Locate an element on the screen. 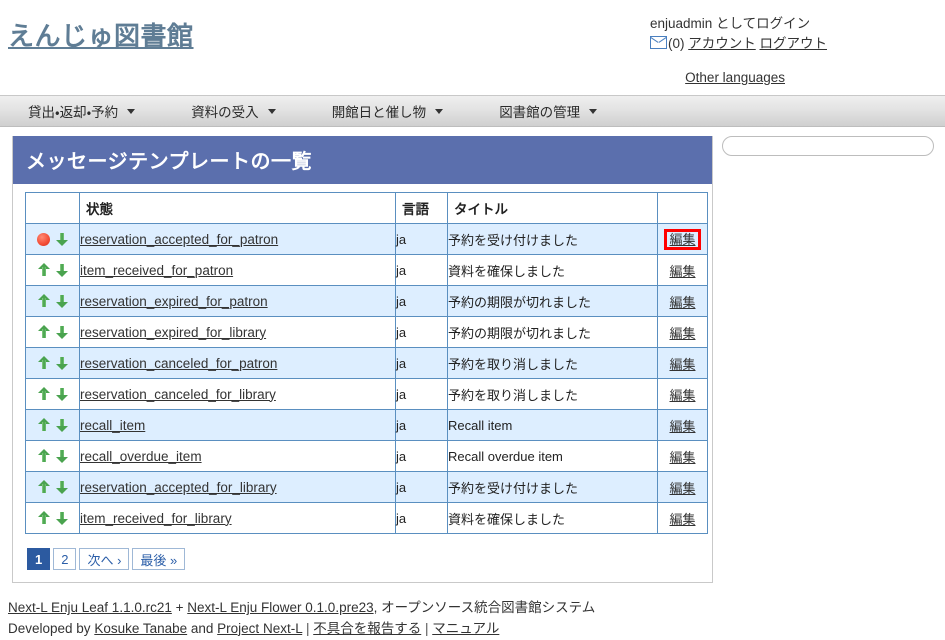  table-header-row: 状態 言語 タイトル is located at coordinates (366, 208).